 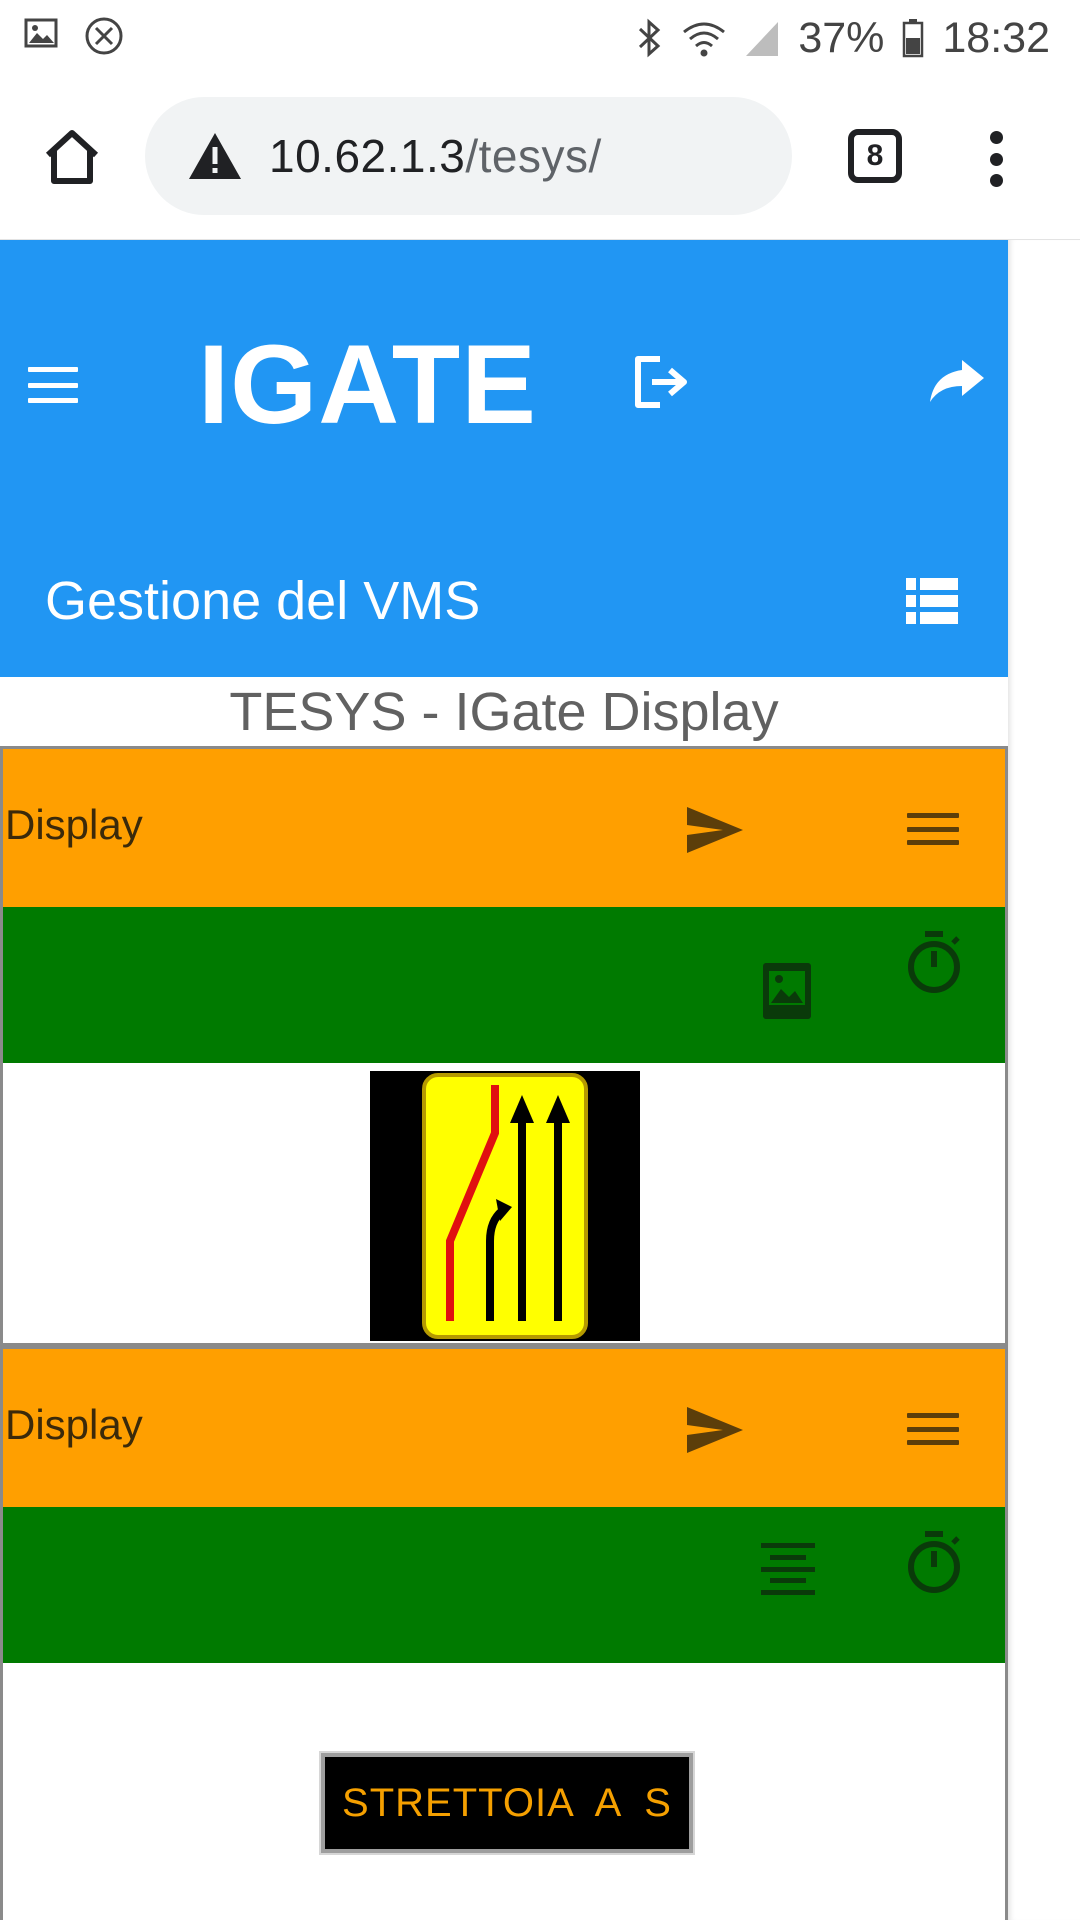 I want to click on address-bar: 10.62.1.3/tesys/, so click(x=468, y=156).